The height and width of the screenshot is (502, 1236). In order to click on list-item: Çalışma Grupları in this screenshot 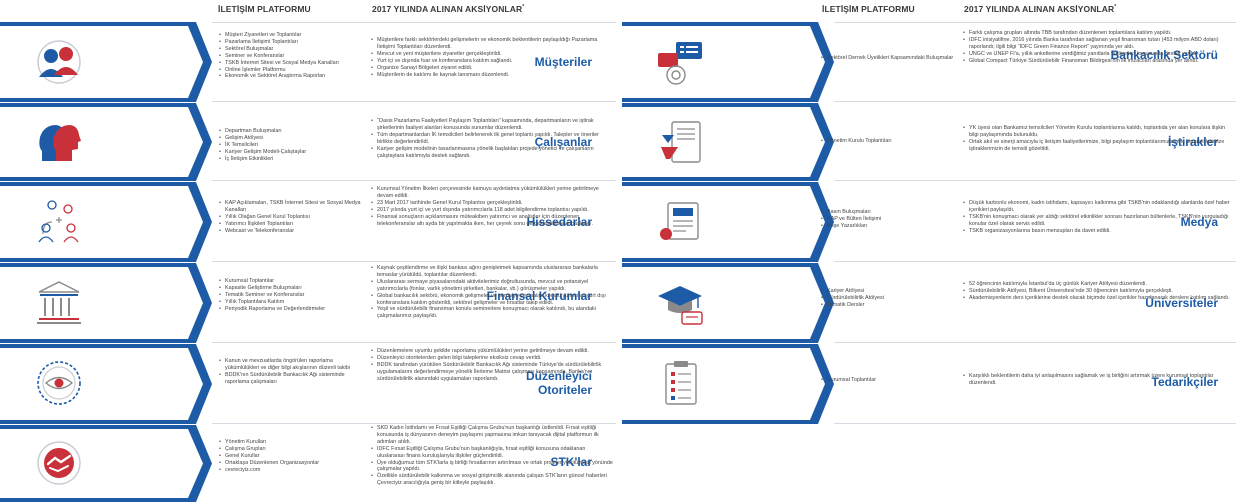, I will do `click(291, 449)`.